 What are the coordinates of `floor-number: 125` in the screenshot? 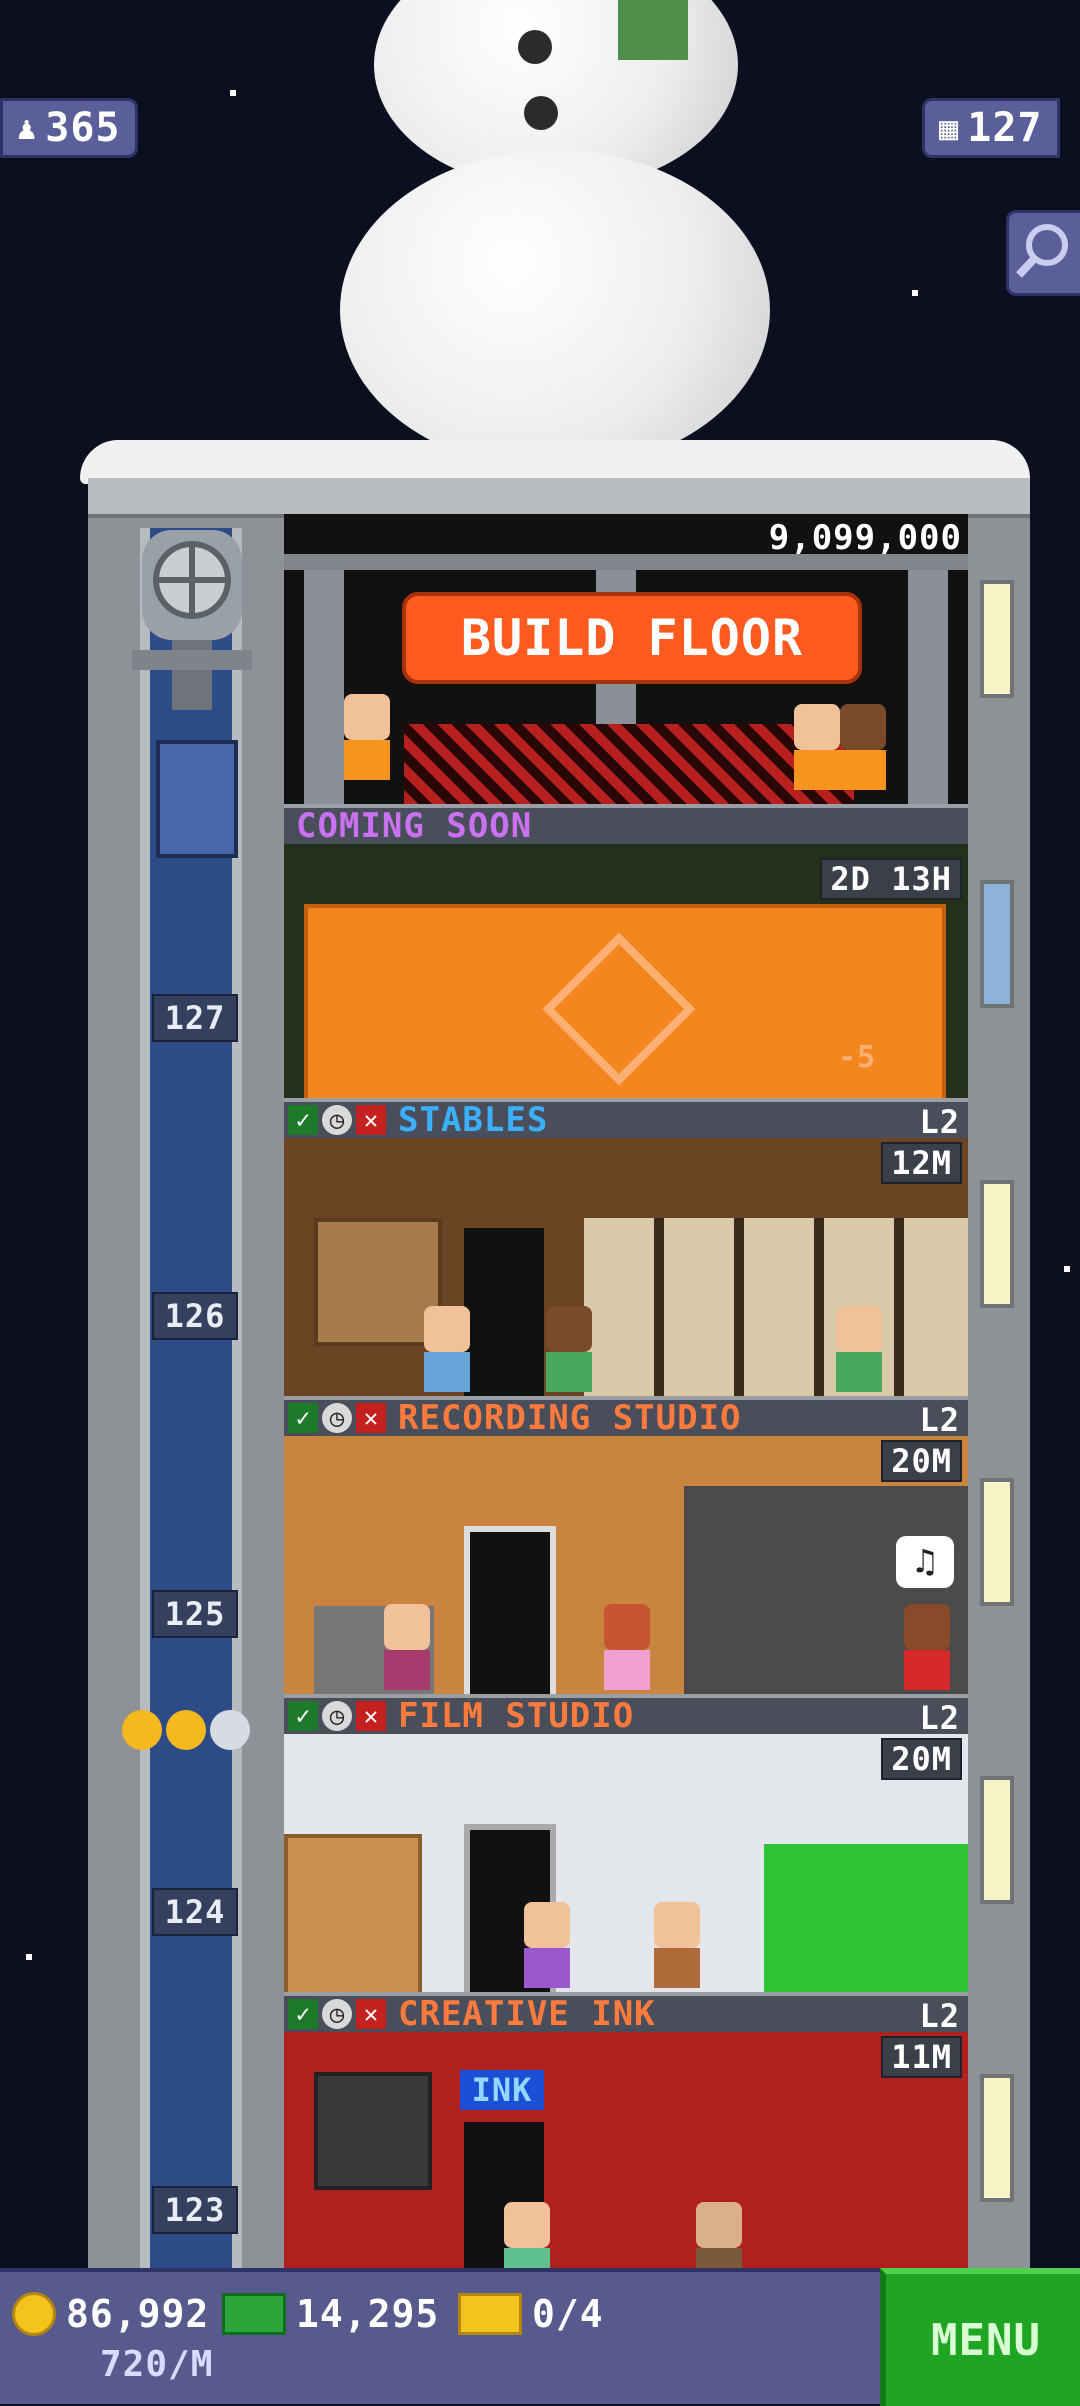 It's located at (195, 1614).